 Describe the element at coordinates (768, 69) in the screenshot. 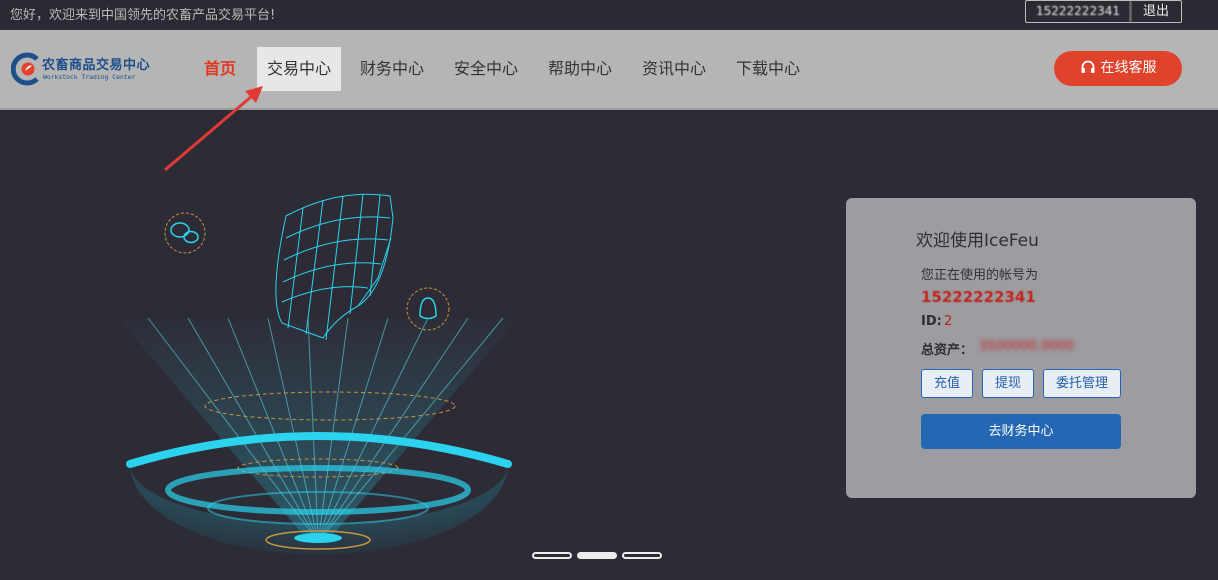

I see `nav-download-center: 下载中心` at that location.